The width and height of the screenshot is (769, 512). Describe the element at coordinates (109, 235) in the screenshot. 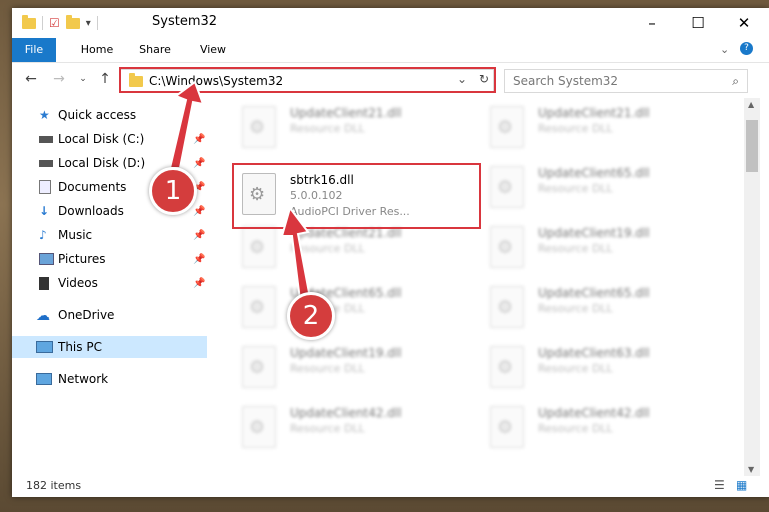

I see `sidebar-item-music: ♪ Music 📌` at that location.